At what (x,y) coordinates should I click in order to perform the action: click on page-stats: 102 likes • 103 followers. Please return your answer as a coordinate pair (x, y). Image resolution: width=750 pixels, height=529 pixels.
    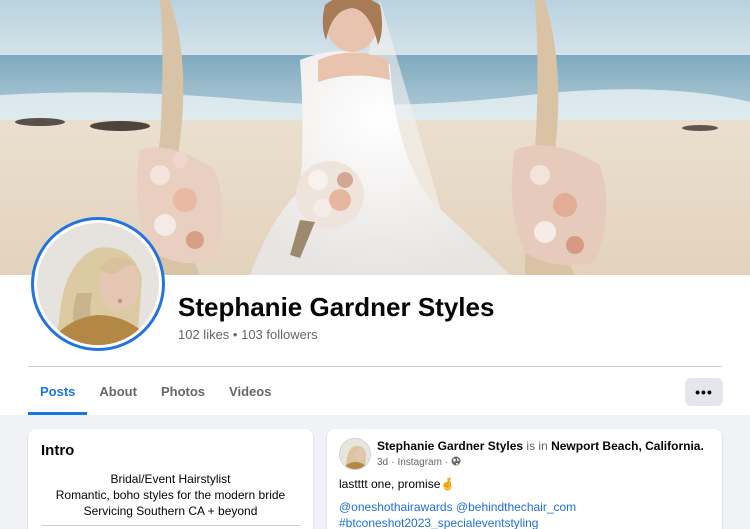
    Looking at the image, I should click on (248, 334).